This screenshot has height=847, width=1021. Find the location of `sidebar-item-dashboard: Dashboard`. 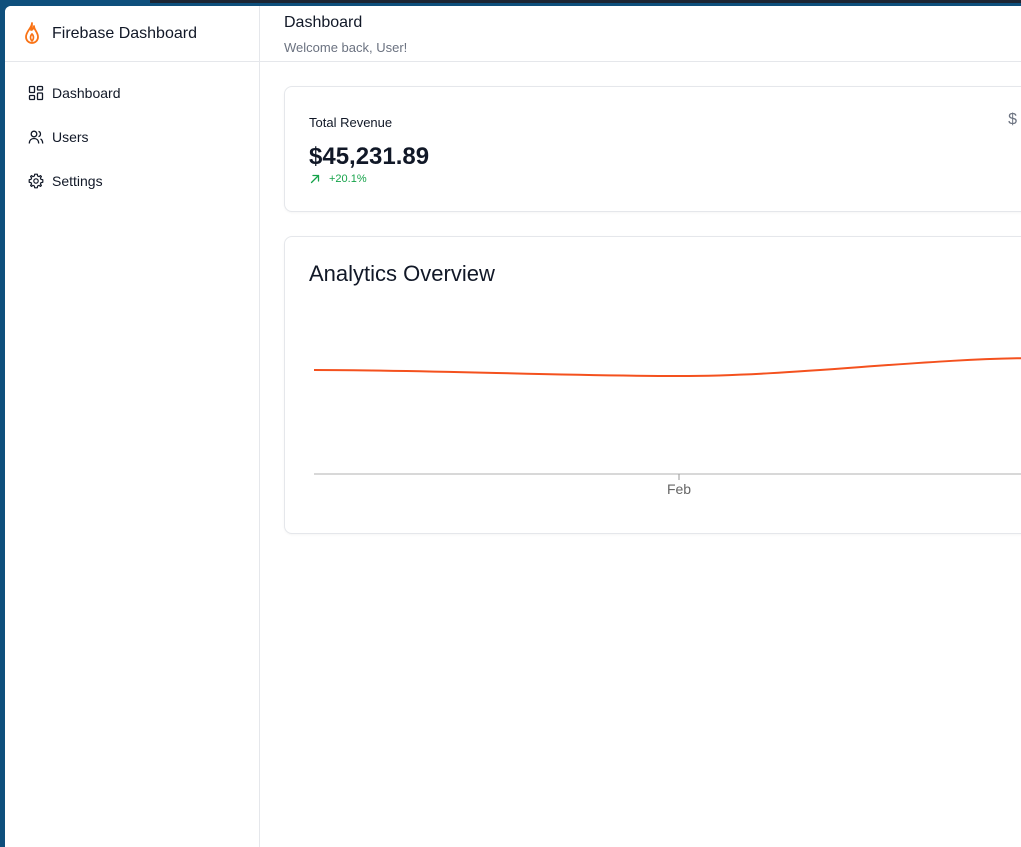

sidebar-item-dashboard: Dashboard is located at coordinates (132, 93).